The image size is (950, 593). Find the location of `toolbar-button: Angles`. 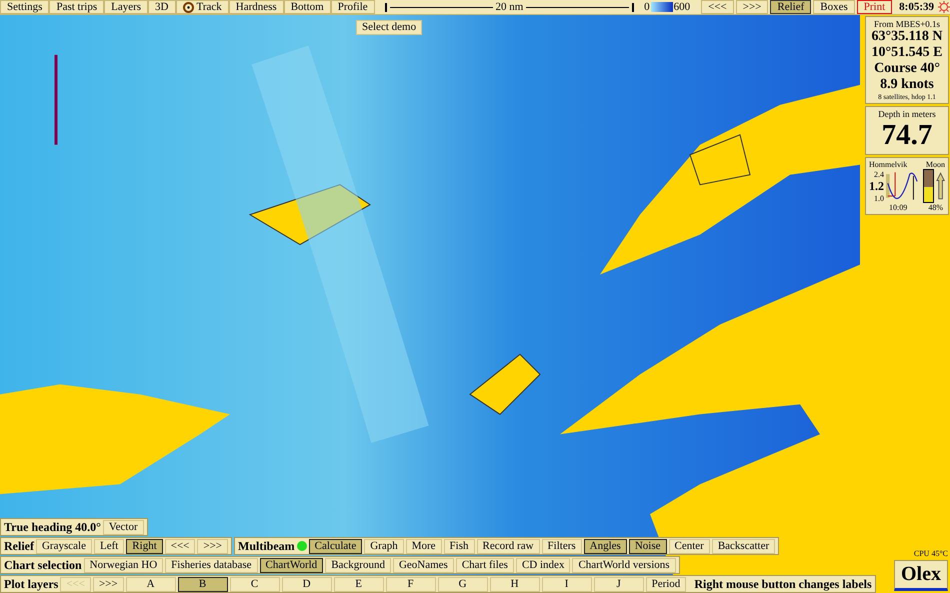

toolbar-button: Angles is located at coordinates (605, 546).